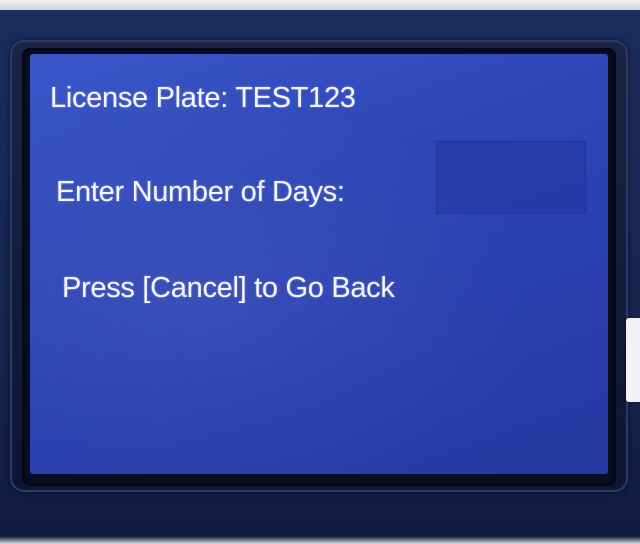 This screenshot has height=544, width=640. Describe the element at coordinates (511, 177) in the screenshot. I see `days-input-field` at that location.